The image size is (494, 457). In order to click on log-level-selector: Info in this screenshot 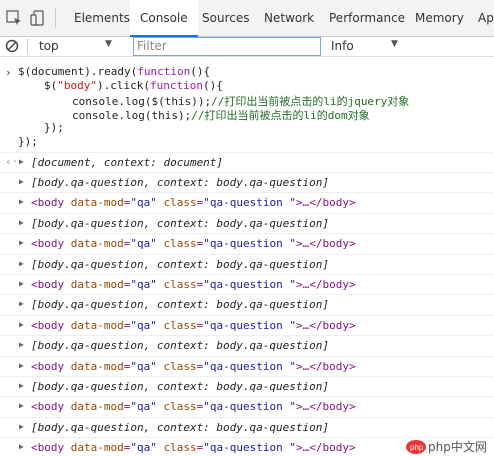, I will do `click(342, 46)`.